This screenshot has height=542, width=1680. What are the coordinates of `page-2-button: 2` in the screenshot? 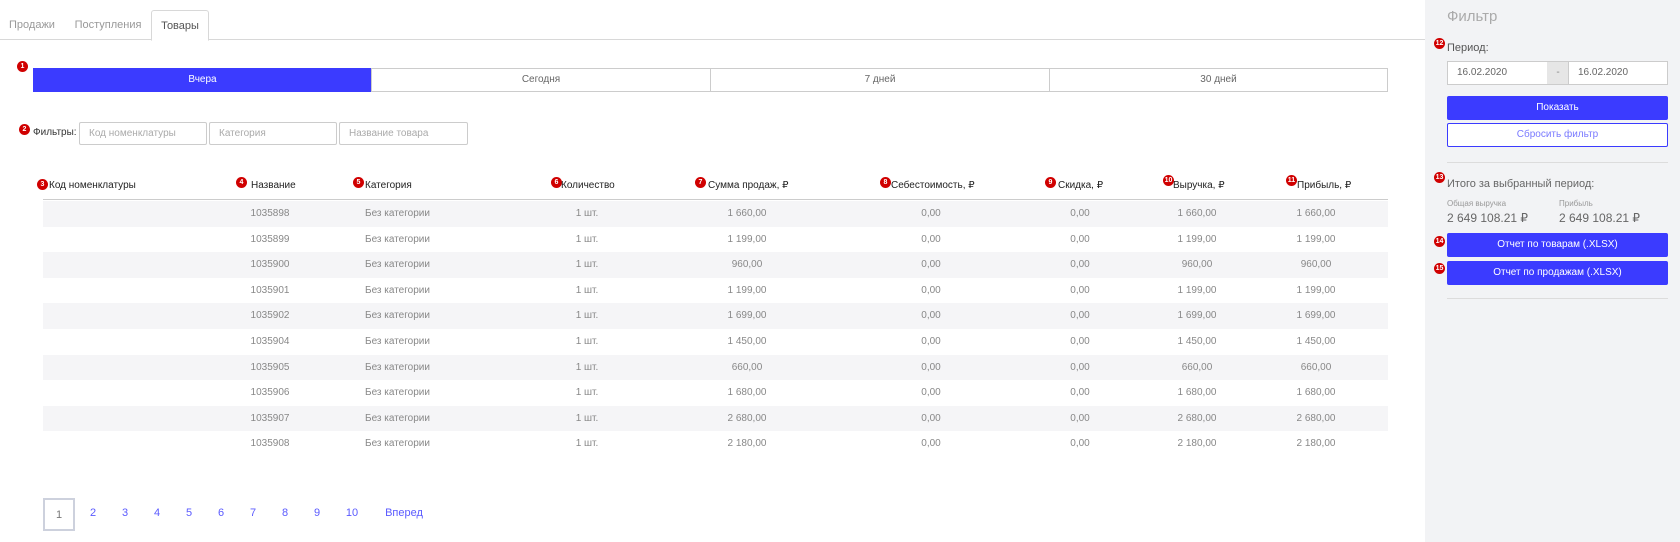 It's located at (93, 514).